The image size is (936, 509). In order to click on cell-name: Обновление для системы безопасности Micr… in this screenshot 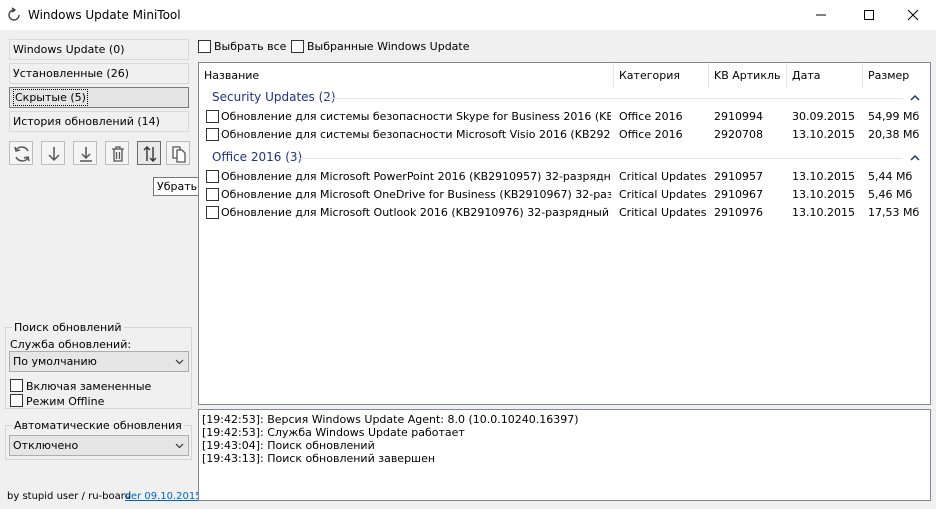, I will do `click(416, 134)`.